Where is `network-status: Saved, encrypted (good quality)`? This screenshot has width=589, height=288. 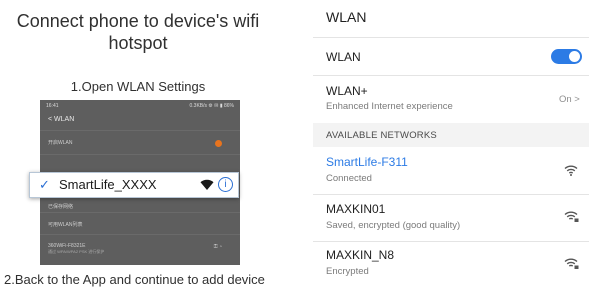
network-status: Saved, encrypted (good quality) is located at coordinates (393, 225).